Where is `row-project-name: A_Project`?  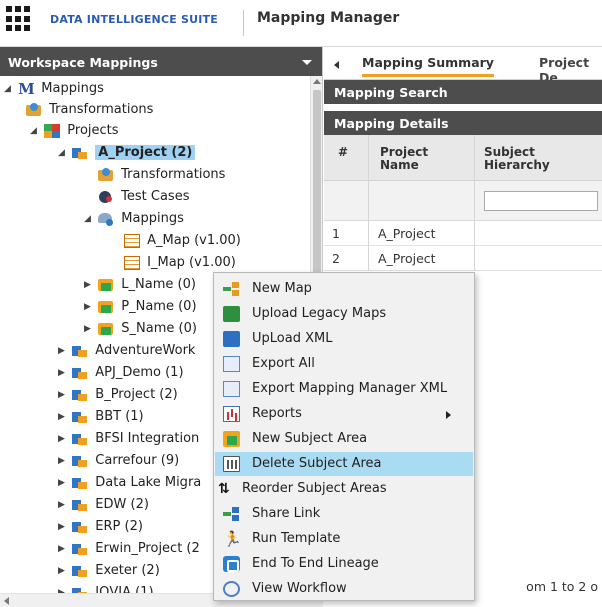
row-project-name: A_Project is located at coordinates (407, 258).